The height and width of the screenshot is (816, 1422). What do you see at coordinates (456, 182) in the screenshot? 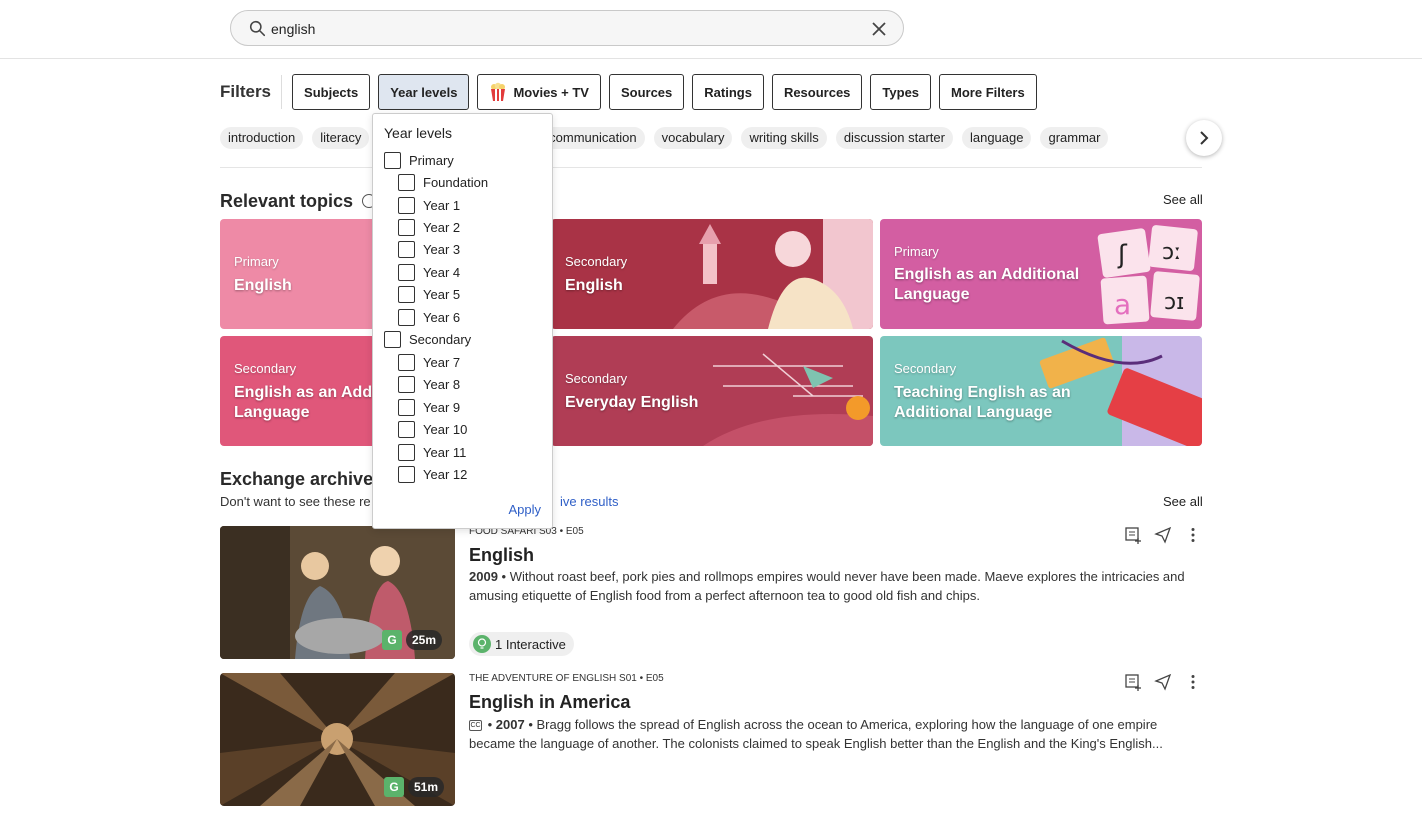
I see `checkbox-label: Foundation` at bounding box center [456, 182].